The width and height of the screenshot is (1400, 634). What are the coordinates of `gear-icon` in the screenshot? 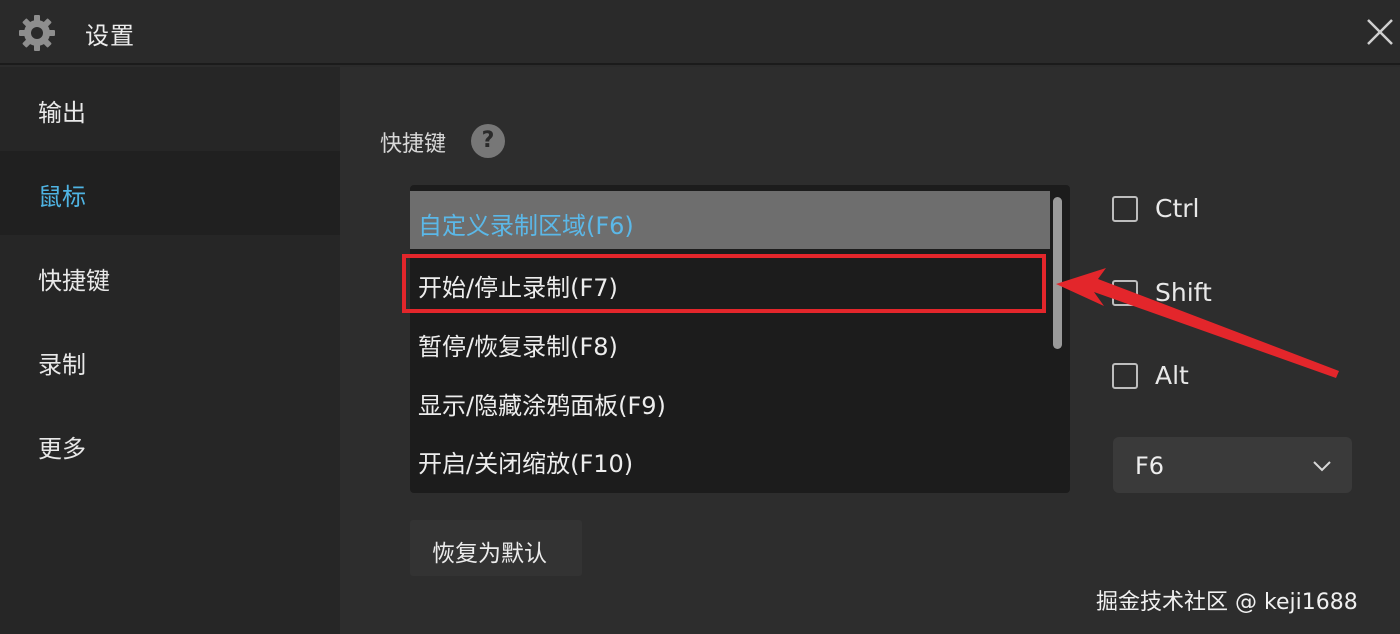 It's located at (37, 33).